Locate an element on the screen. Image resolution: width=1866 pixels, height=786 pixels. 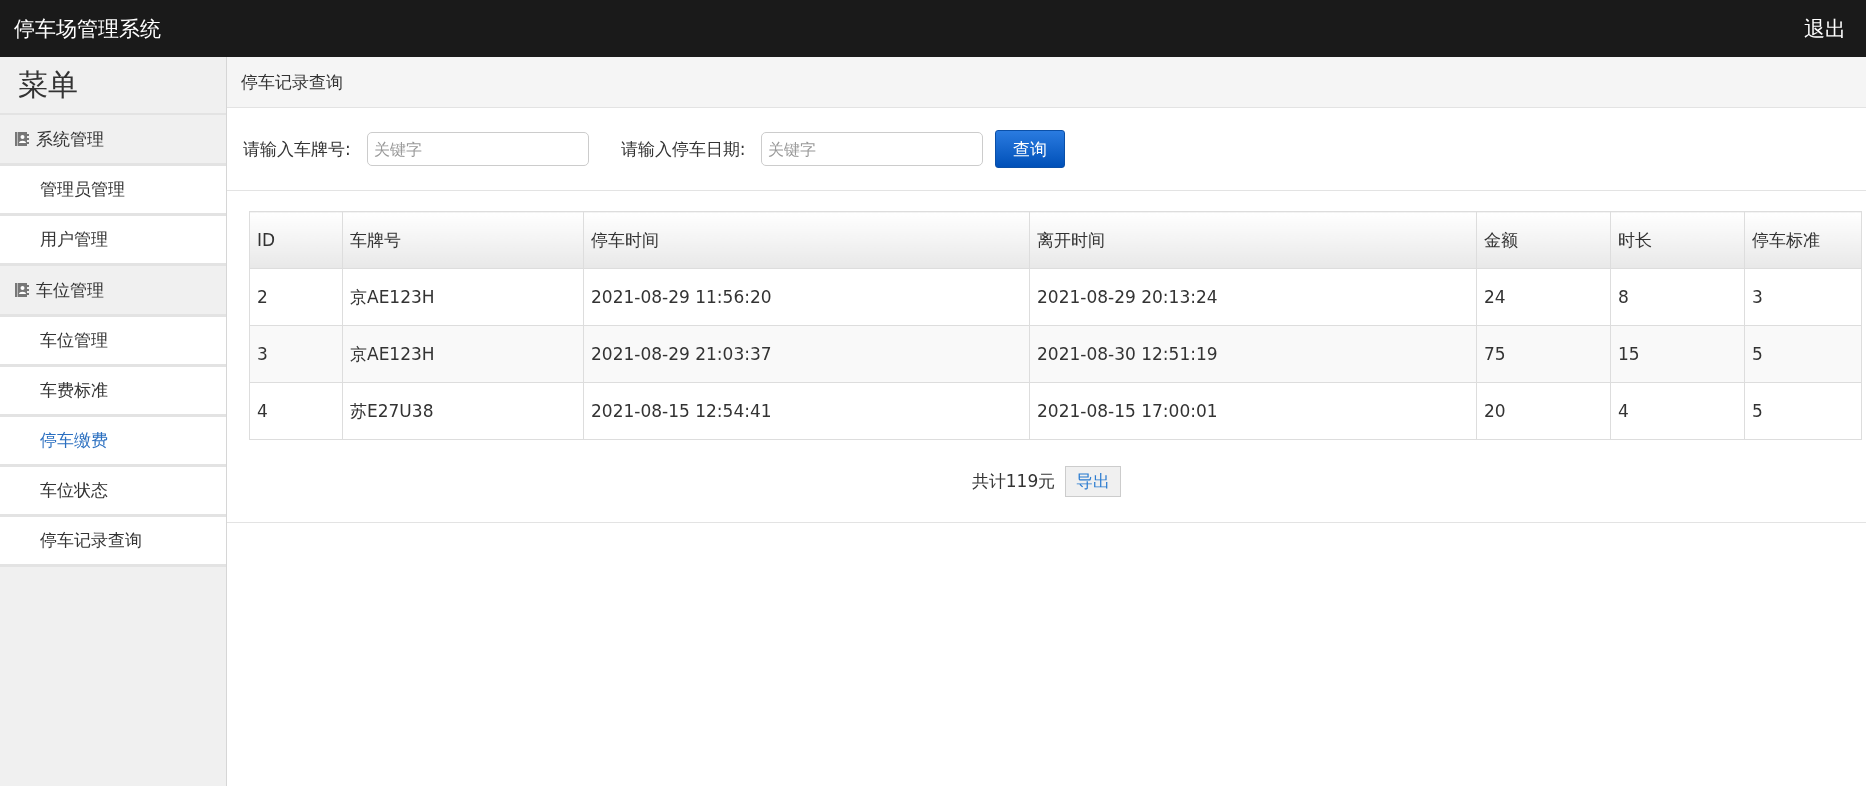
search-button: 查询 is located at coordinates (1030, 149).